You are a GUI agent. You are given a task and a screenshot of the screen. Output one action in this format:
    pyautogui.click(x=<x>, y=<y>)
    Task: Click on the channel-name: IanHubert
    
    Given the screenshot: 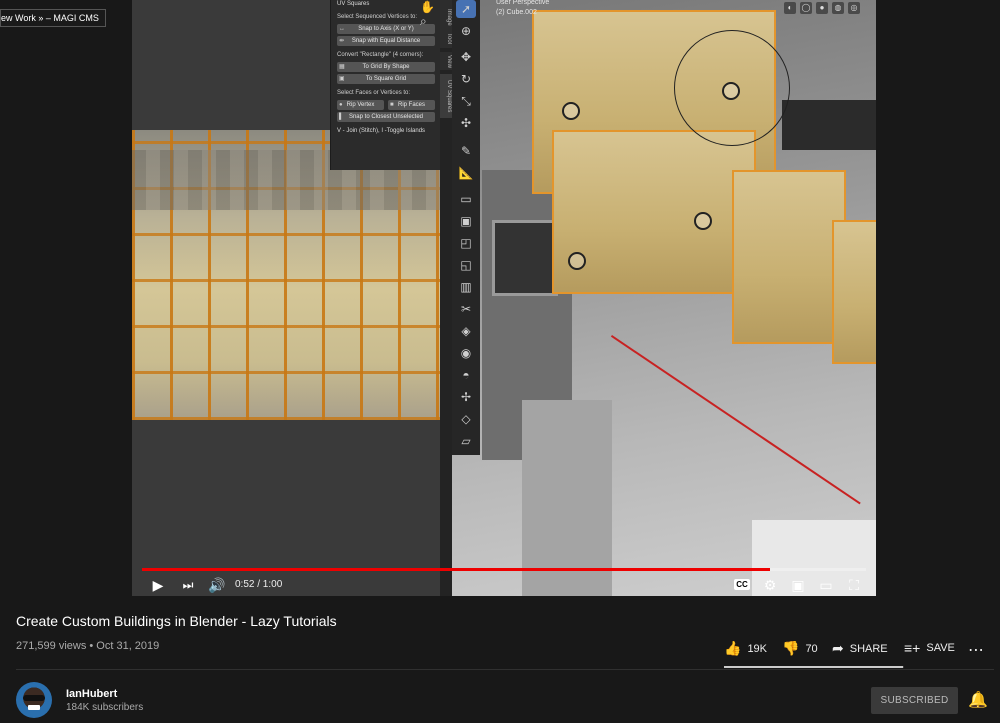 What is the action you would take?
    pyautogui.click(x=91, y=694)
    